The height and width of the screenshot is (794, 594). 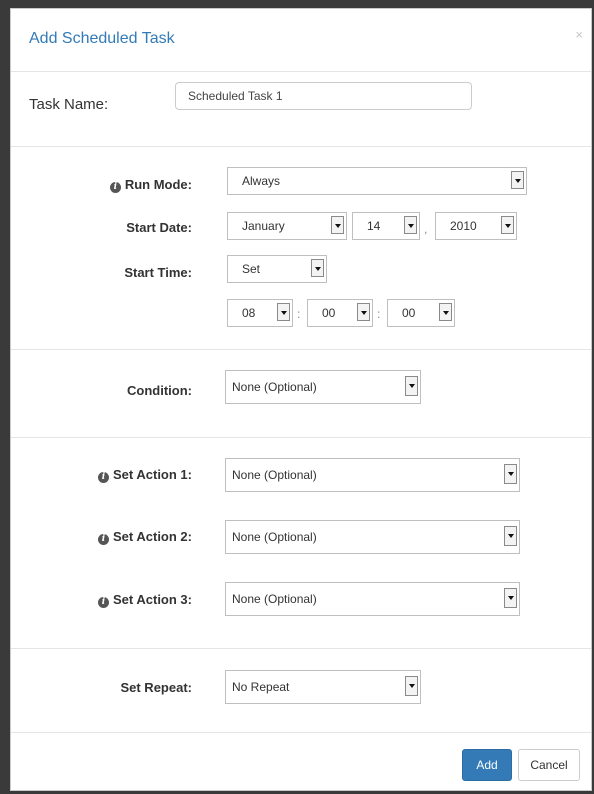 What do you see at coordinates (152, 536) in the screenshot?
I see `set-action-2-label-text: Set Action 2:` at bounding box center [152, 536].